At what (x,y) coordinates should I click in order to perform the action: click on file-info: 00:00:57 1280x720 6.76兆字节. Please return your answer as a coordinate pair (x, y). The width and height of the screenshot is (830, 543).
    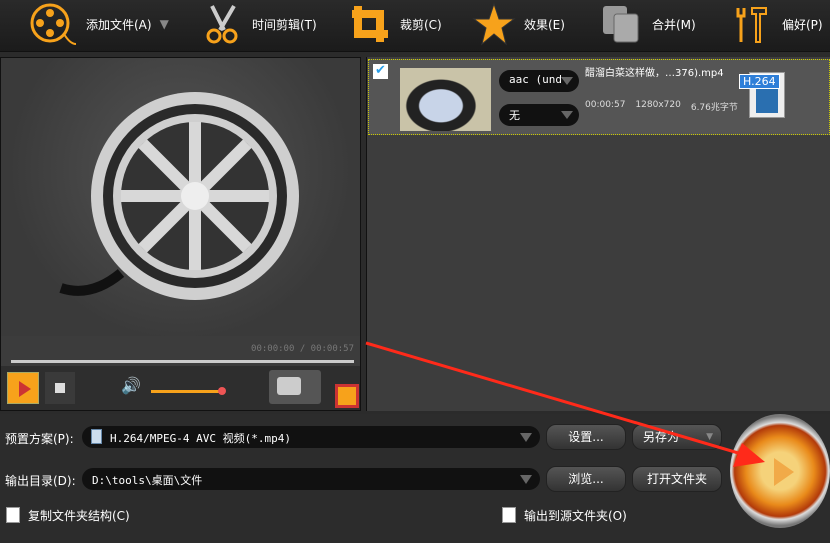
    Looking at the image, I should click on (661, 106).